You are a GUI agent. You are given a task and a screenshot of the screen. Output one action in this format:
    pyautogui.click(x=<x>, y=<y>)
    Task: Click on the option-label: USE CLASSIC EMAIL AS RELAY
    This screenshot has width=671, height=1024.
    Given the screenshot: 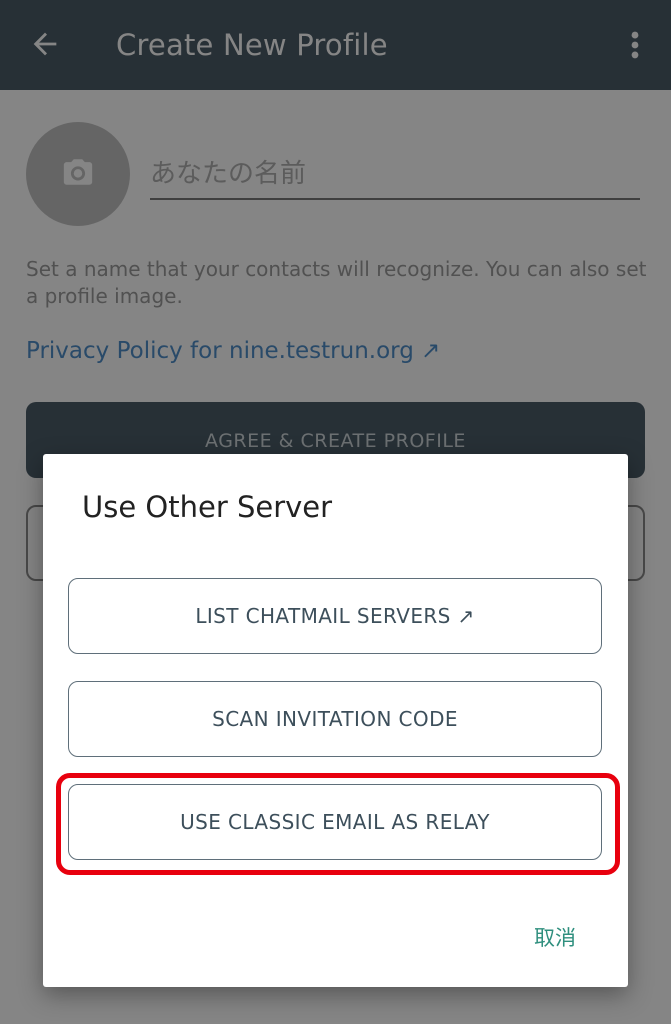 What is the action you would take?
    pyautogui.click(x=335, y=822)
    